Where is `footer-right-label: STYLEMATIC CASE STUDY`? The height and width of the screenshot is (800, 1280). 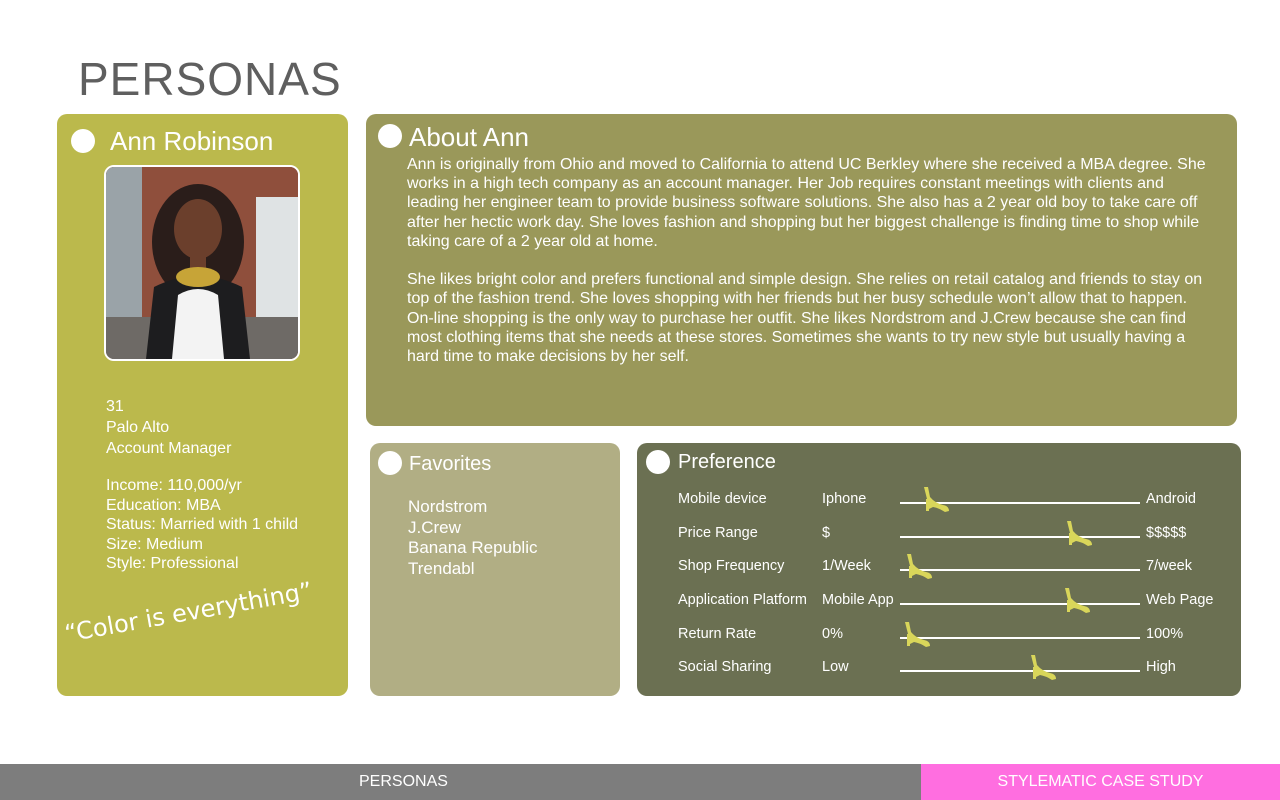 footer-right-label: STYLEMATIC CASE STUDY is located at coordinates (1100, 781).